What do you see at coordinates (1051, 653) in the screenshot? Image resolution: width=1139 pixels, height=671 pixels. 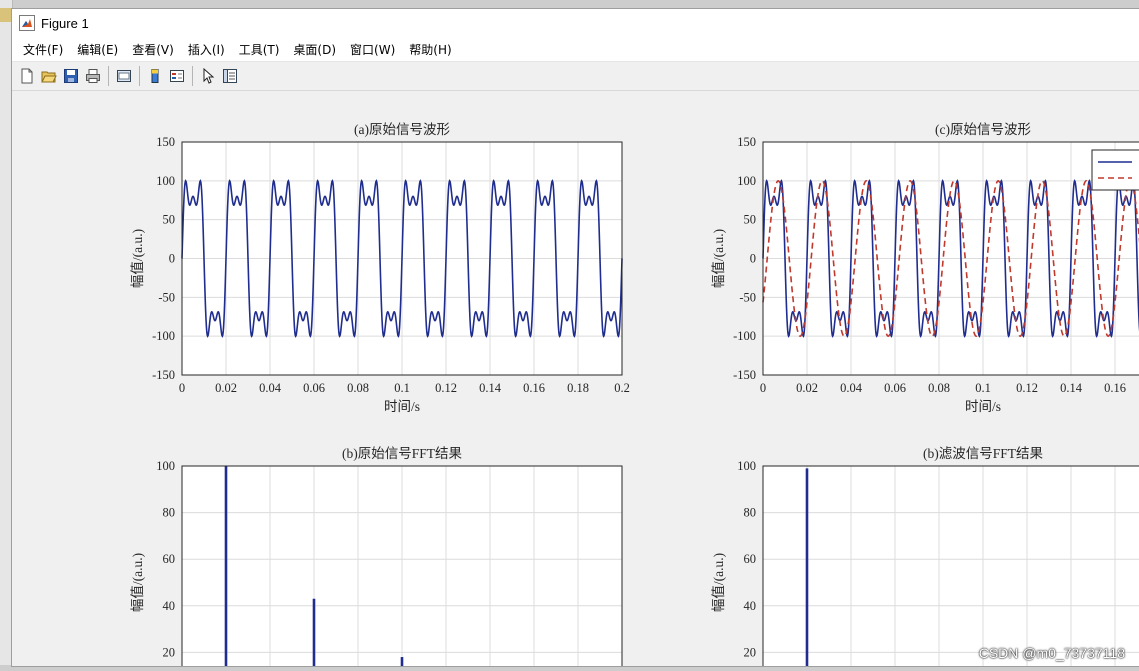 I see `watermark: CSDN @m0_73737118` at bounding box center [1051, 653].